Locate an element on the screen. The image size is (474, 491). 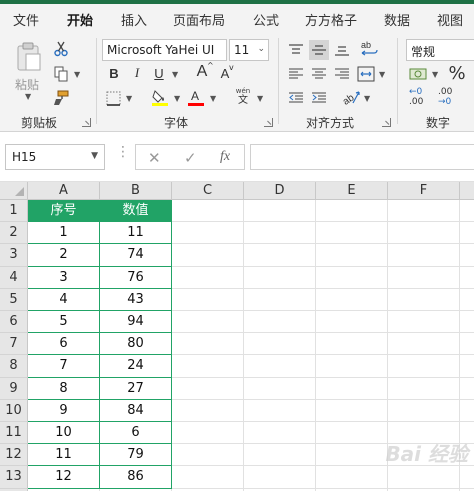
decrease-indent-icon is located at coordinates (296, 98).